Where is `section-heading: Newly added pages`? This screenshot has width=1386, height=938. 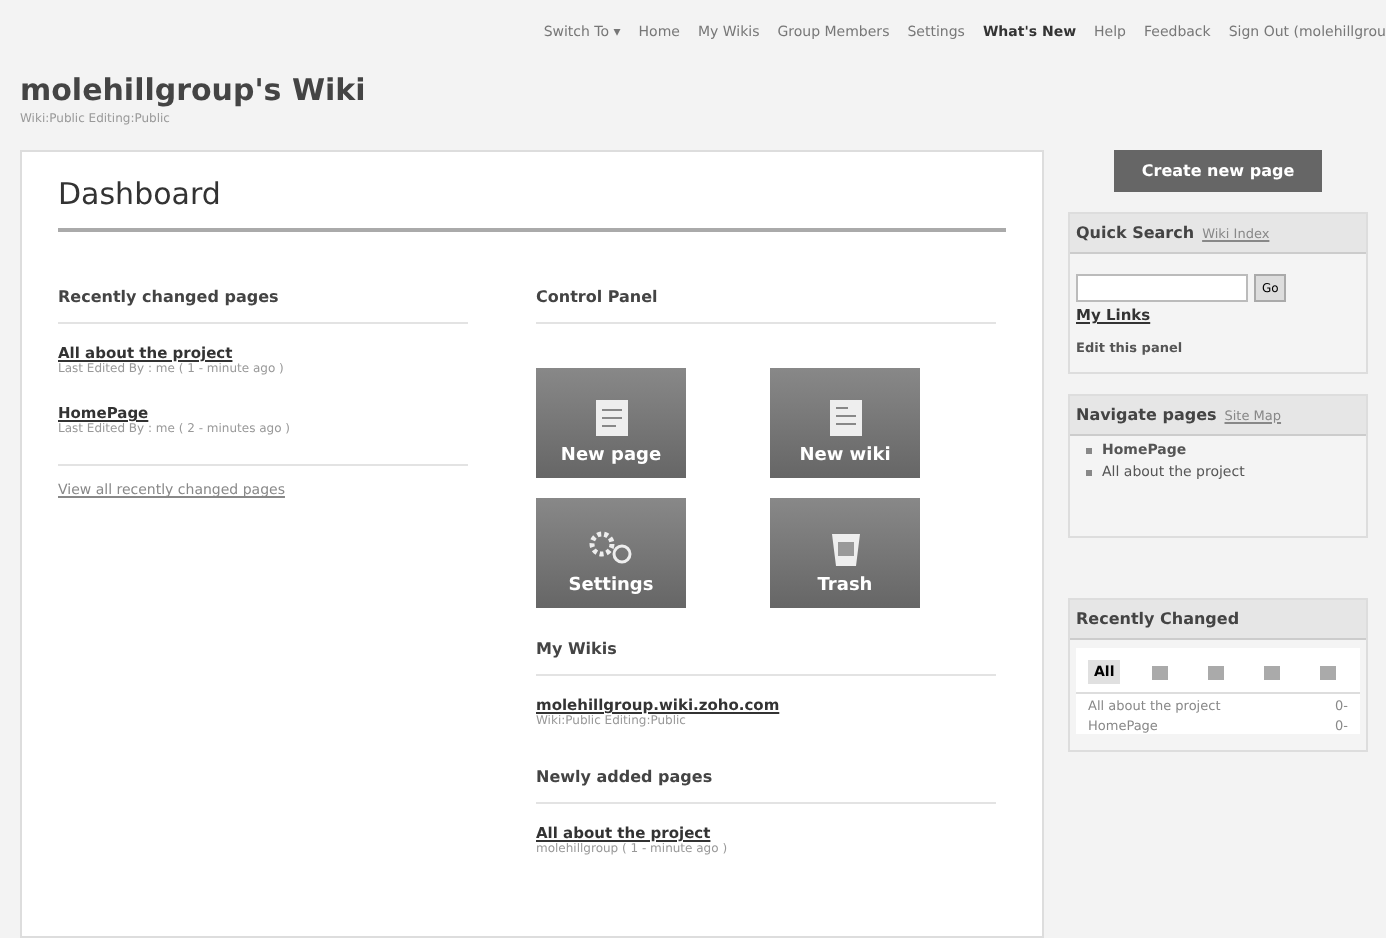 section-heading: Newly added pages is located at coordinates (766, 780).